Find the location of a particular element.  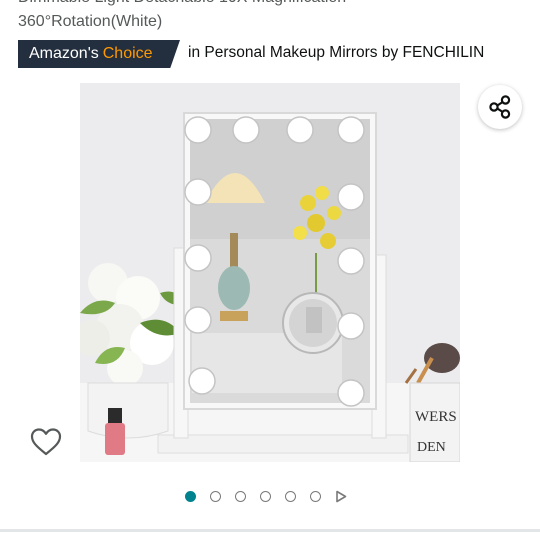

add-to-wishlist-button is located at coordinates (46, 442).